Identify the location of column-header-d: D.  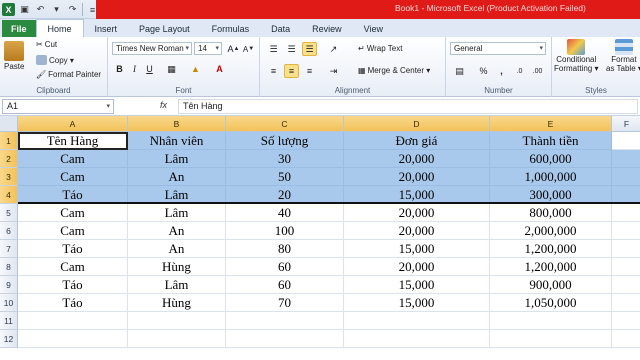
(417, 124).